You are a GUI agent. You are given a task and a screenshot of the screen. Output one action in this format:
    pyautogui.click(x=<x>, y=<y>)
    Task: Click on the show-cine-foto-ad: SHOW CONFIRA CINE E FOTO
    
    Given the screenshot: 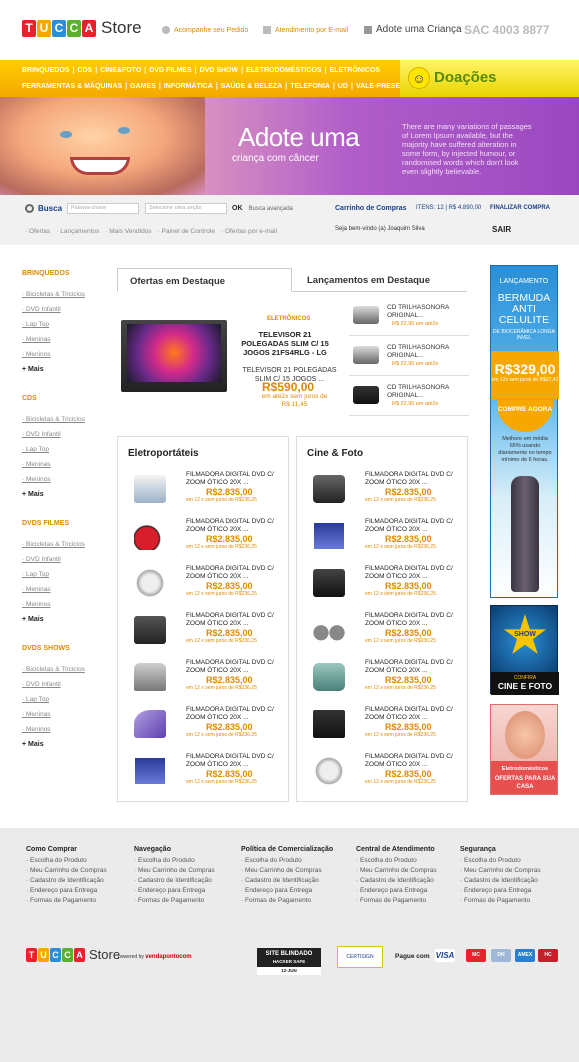 What is the action you would take?
    pyautogui.click(x=524, y=650)
    